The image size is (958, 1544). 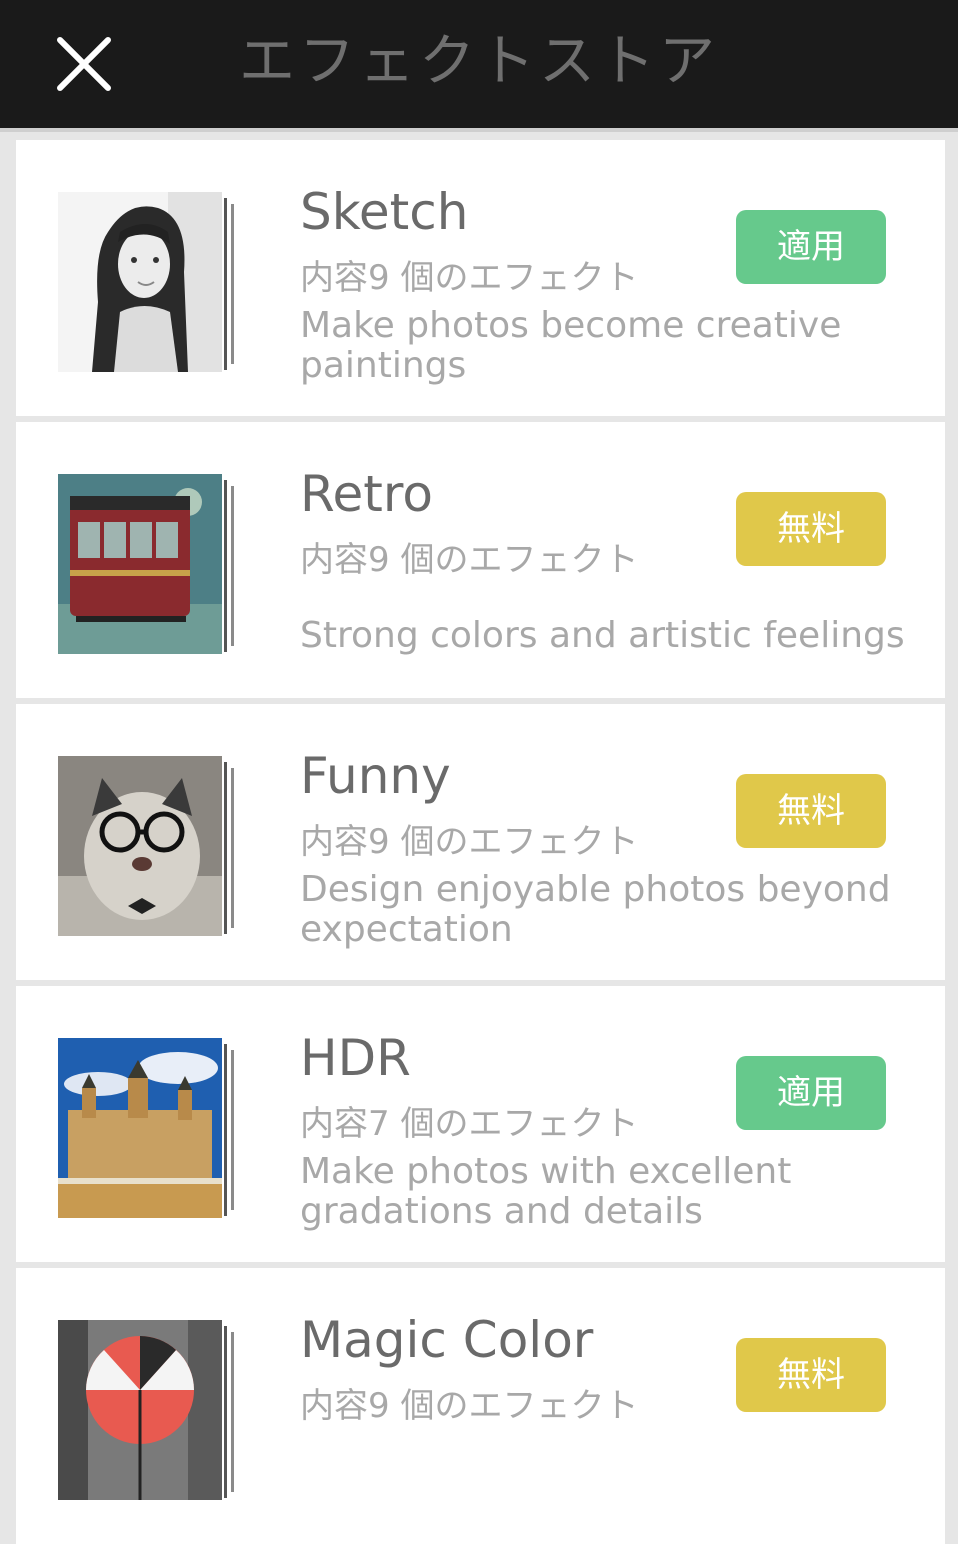 What do you see at coordinates (140, 846) in the screenshot?
I see `funny-thumbnail` at bounding box center [140, 846].